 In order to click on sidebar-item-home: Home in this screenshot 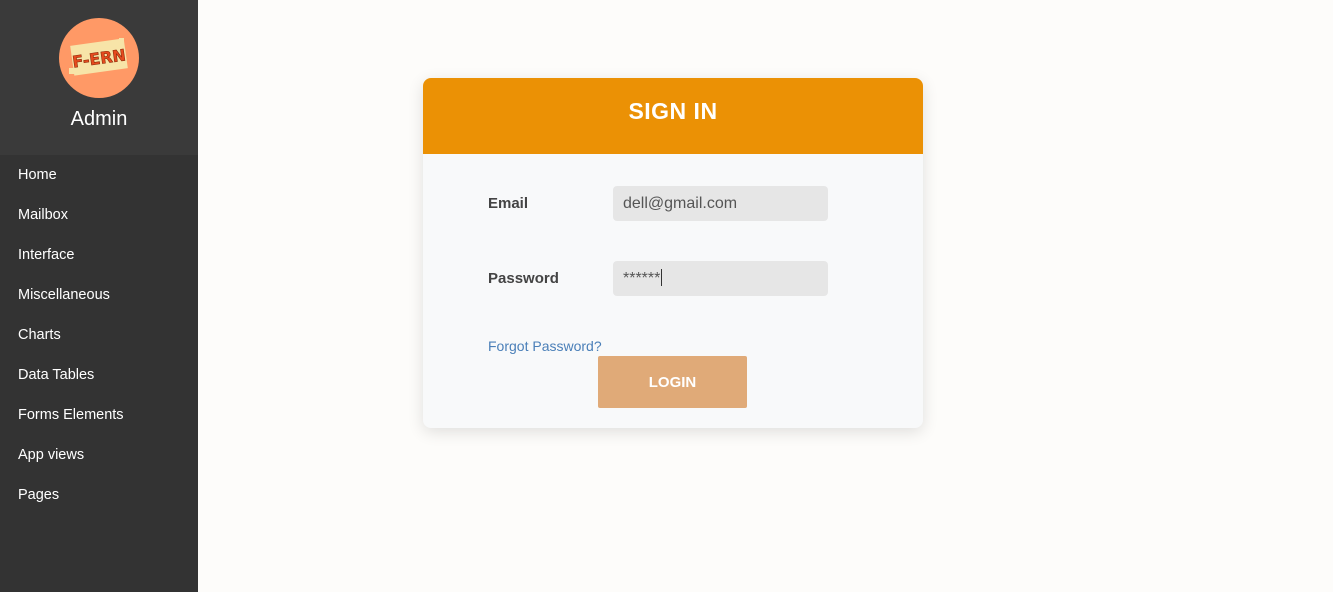, I will do `click(99, 175)`.